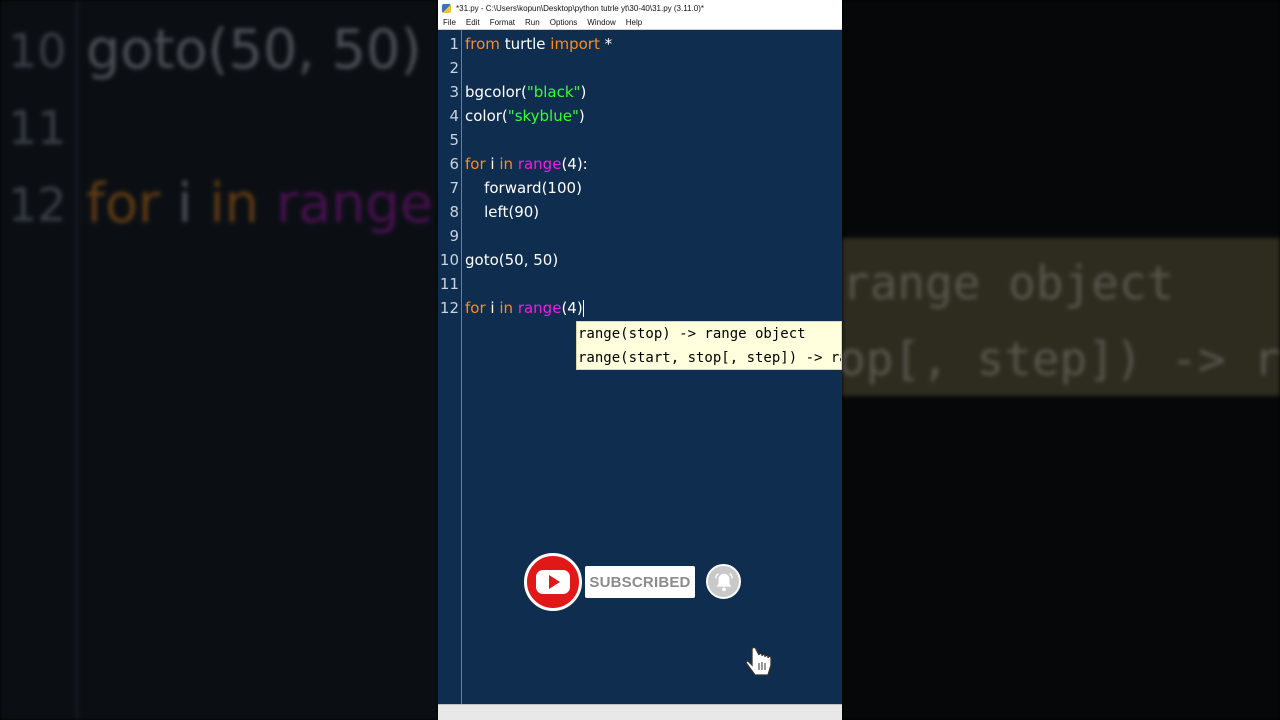 This screenshot has height=720, width=1280. I want to click on line-number: 11, so click(449, 284).